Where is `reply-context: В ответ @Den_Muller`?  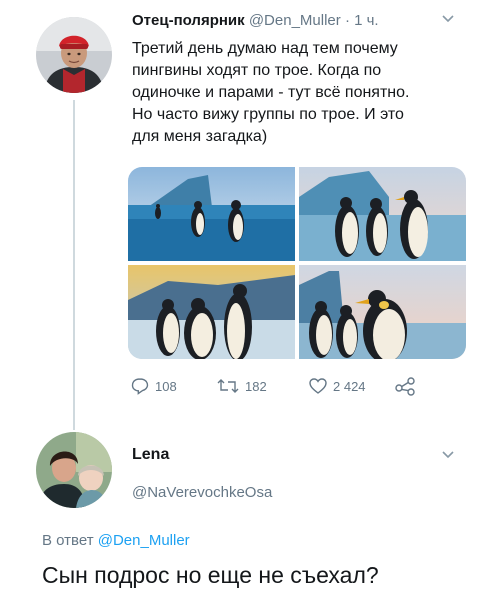 reply-context: В ответ @Den_Muller is located at coordinates (116, 540).